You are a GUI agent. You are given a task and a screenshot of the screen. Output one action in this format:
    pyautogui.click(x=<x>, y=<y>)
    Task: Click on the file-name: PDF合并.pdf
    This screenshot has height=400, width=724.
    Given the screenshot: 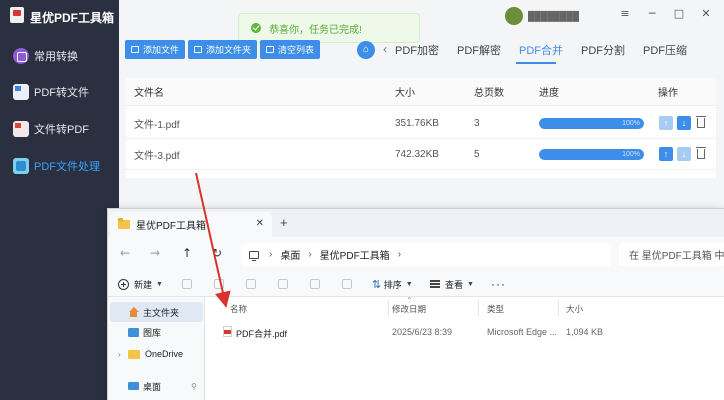 What is the action you would take?
    pyautogui.click(x=262, y=334)
    